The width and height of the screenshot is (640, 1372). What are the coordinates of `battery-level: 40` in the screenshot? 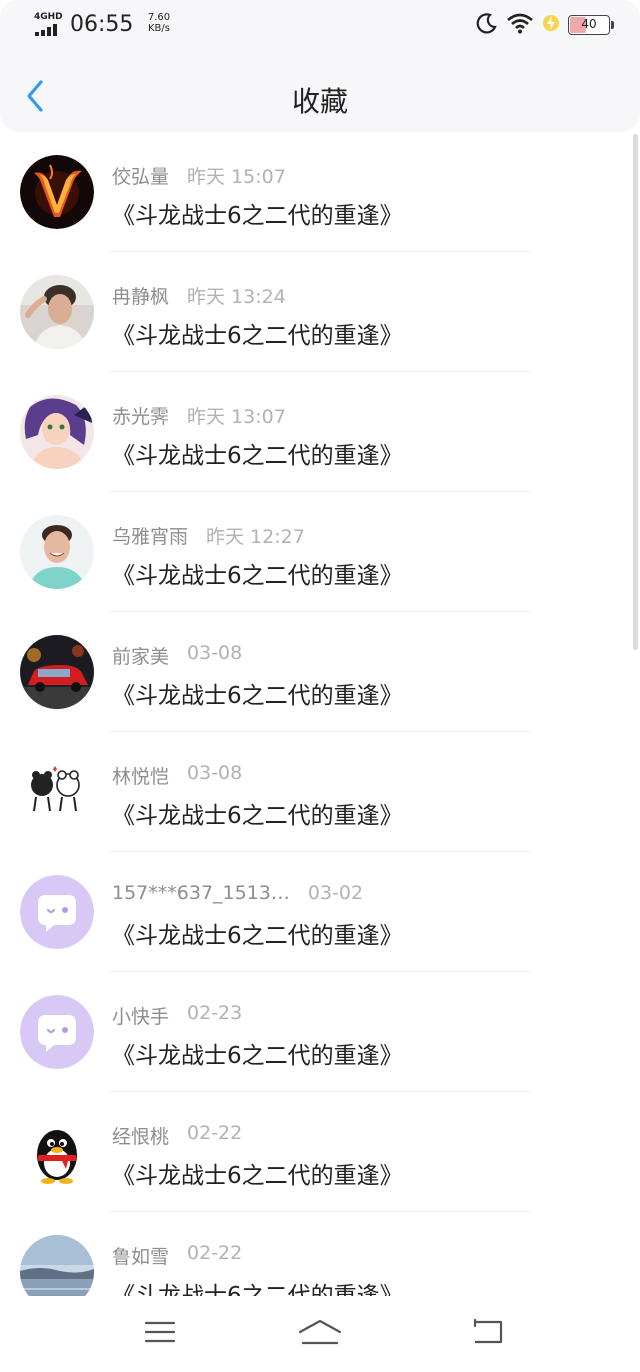 It's located at (589, 24).